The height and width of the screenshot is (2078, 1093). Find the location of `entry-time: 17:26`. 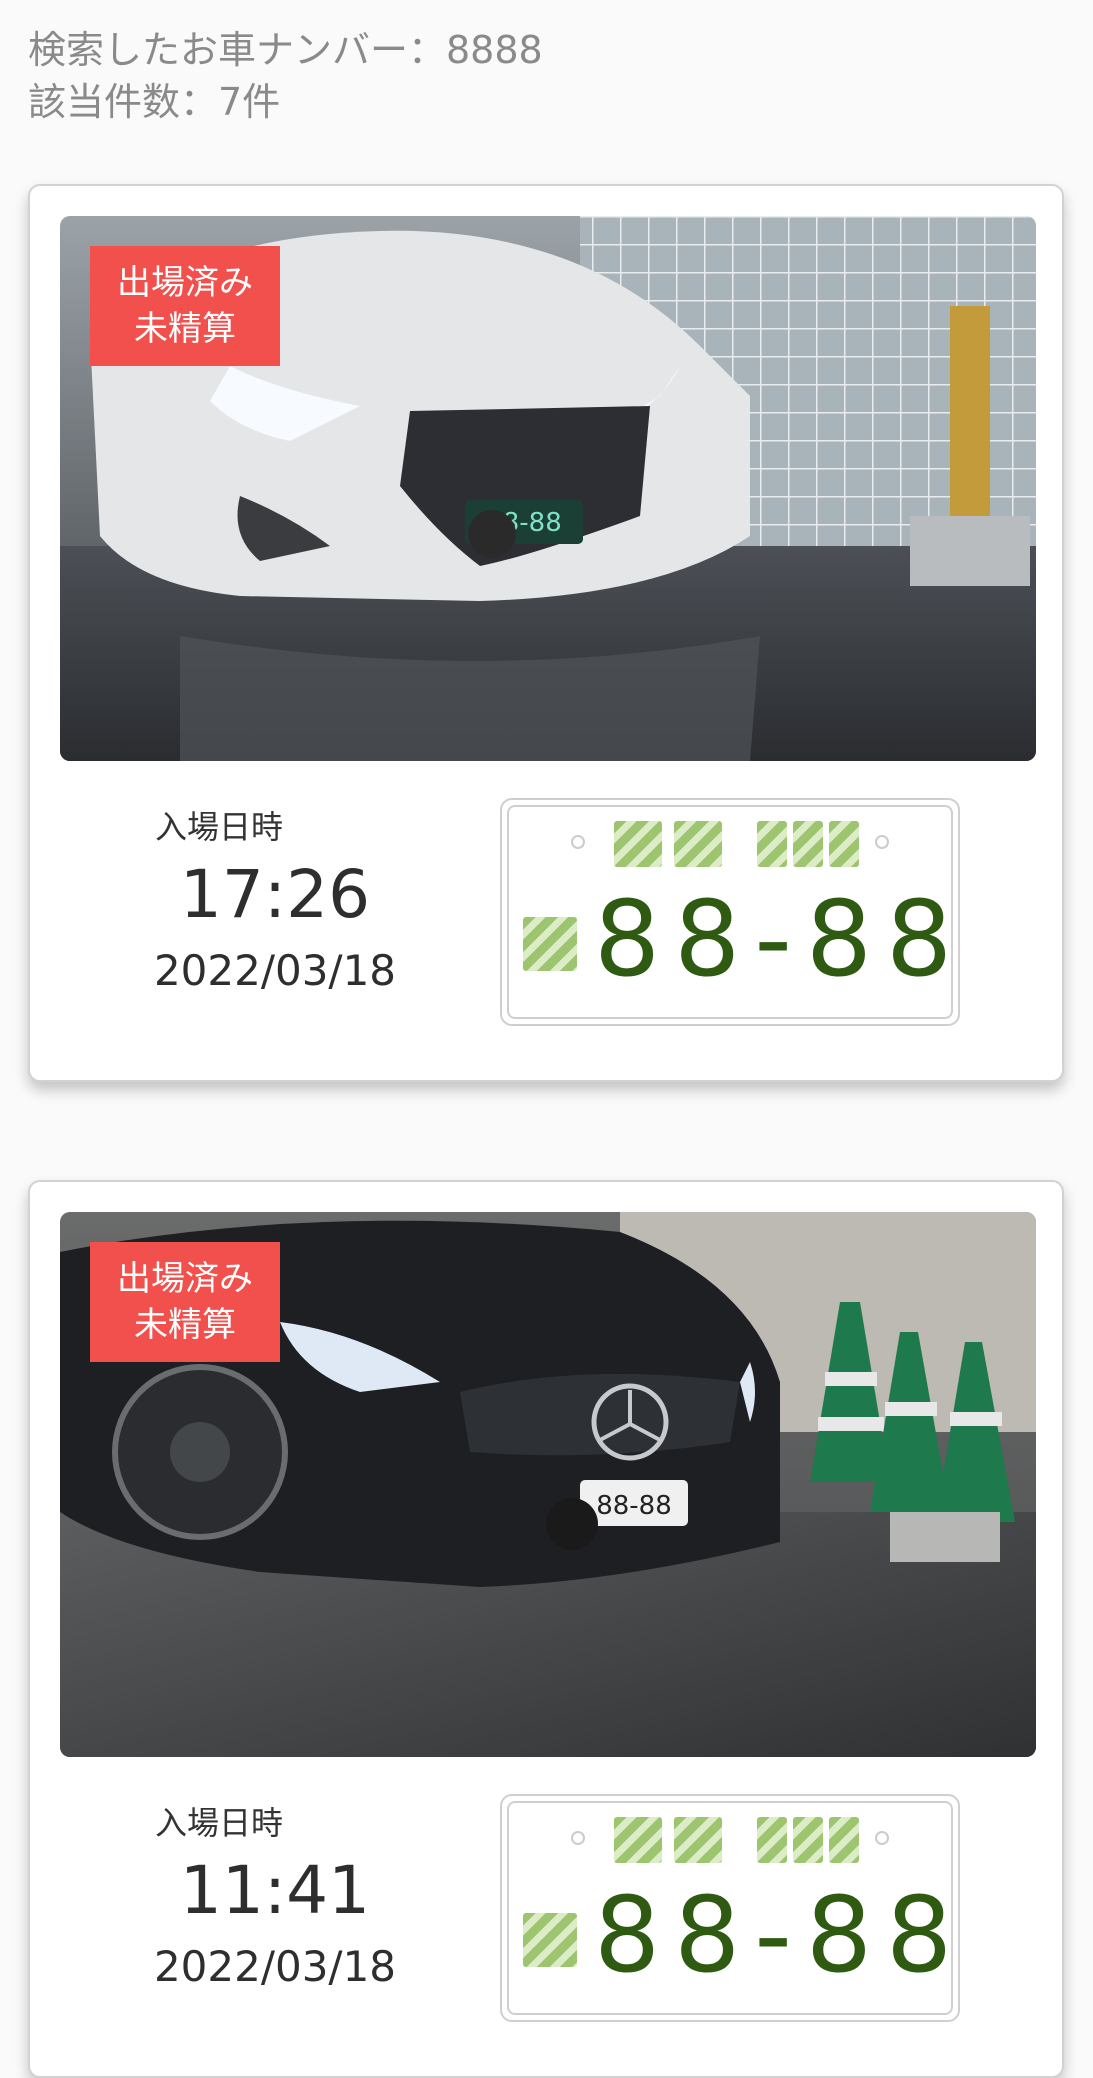

entry-time: 17:26 is located at coordinates (275, 894).